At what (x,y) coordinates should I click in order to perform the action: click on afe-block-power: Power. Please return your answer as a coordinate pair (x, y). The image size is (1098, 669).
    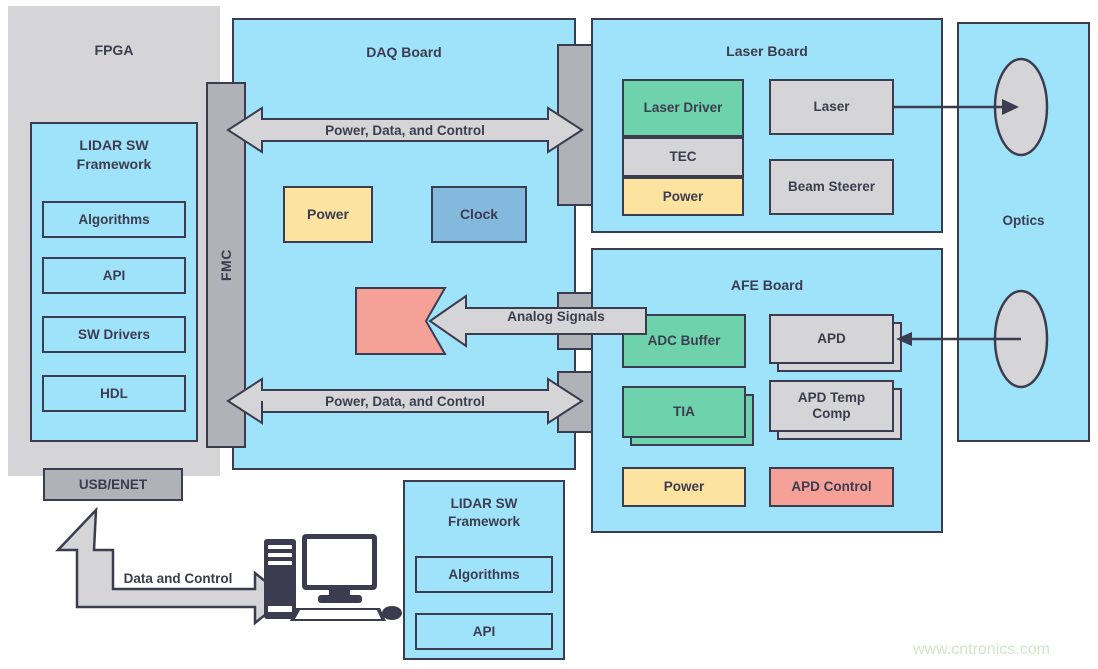
    Looking at the image, I should click on (684, 487).